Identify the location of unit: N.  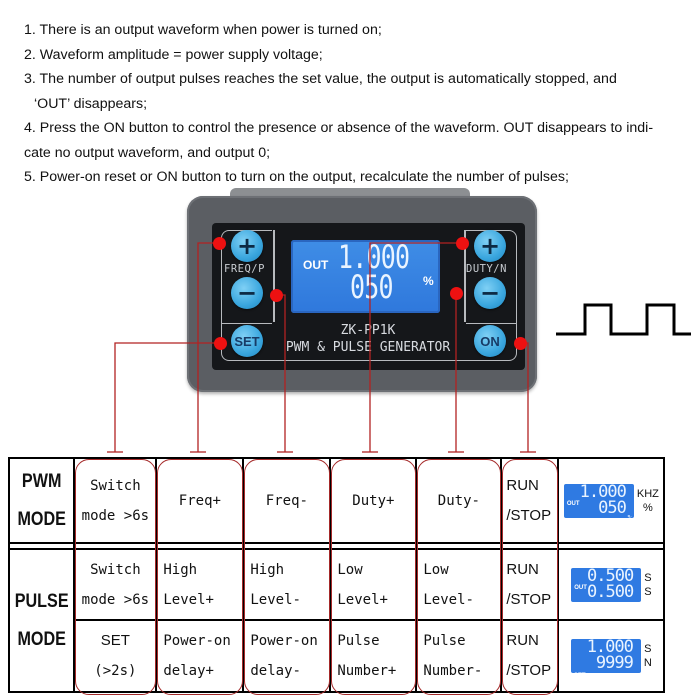
(647, 663).